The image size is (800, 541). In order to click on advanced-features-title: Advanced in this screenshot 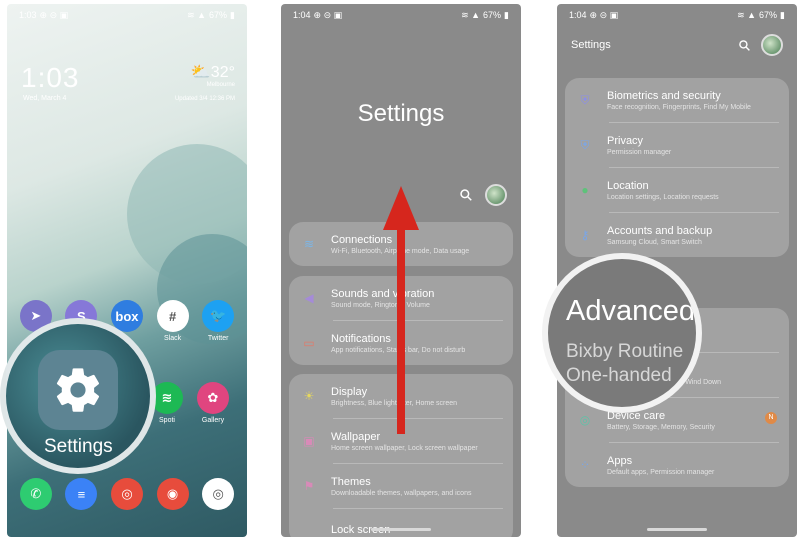, I will do `click(630, 311)`.